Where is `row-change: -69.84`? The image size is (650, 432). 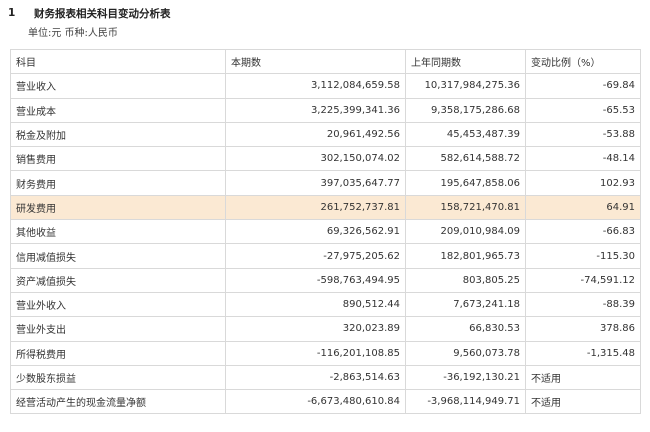 row-change: -69.84 is located at coordinates (583, 86).